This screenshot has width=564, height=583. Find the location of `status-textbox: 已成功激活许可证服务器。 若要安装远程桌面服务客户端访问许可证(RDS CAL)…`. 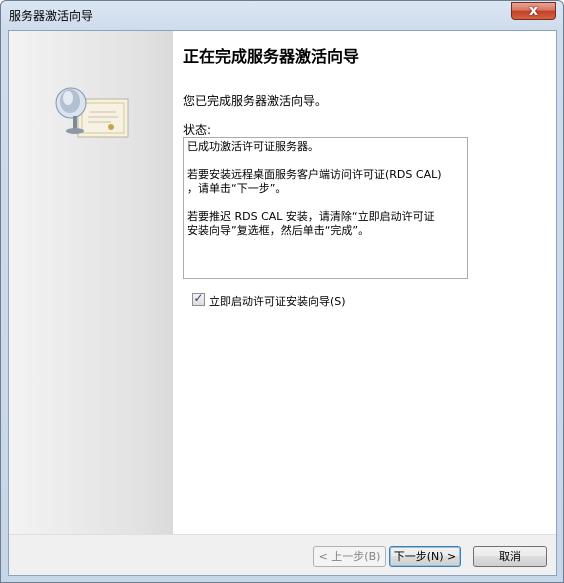

status-textbox: 已成功激活许可证服务器。 若要安装远程桌面服务客户端访问许可证(RDS CAL)… is located at coordinates (325, 208).